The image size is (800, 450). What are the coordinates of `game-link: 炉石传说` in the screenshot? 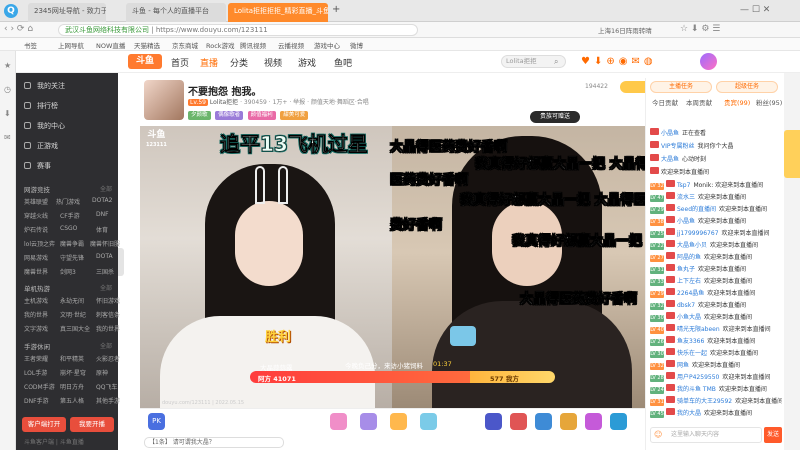 It's located at (36, 229).